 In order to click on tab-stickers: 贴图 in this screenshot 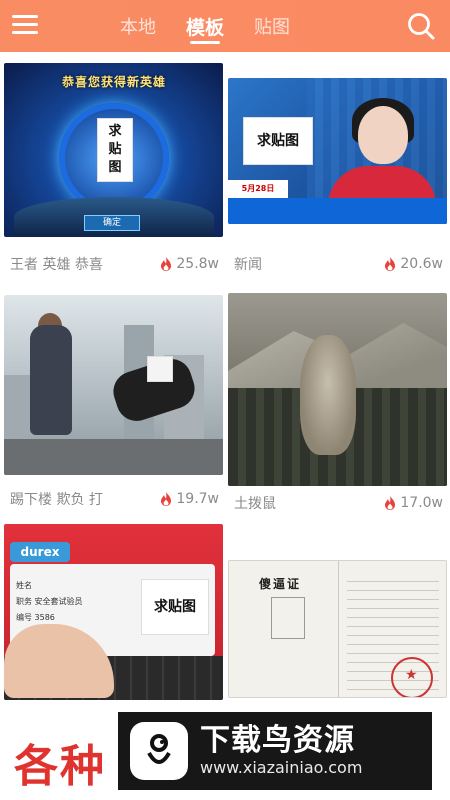, I will do `click(272, 26)`.